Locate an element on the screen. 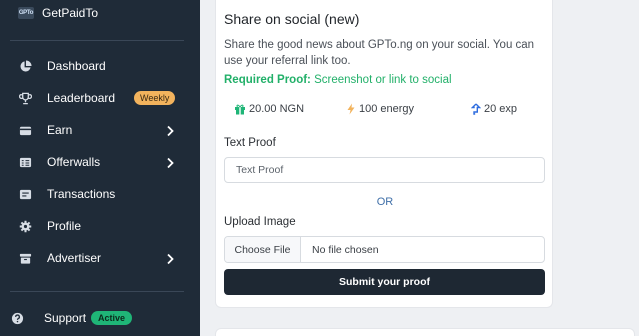 The height and width of the screenshot is (336, 639). reward-energy: 100 energy is located at coordinates (380, 109).